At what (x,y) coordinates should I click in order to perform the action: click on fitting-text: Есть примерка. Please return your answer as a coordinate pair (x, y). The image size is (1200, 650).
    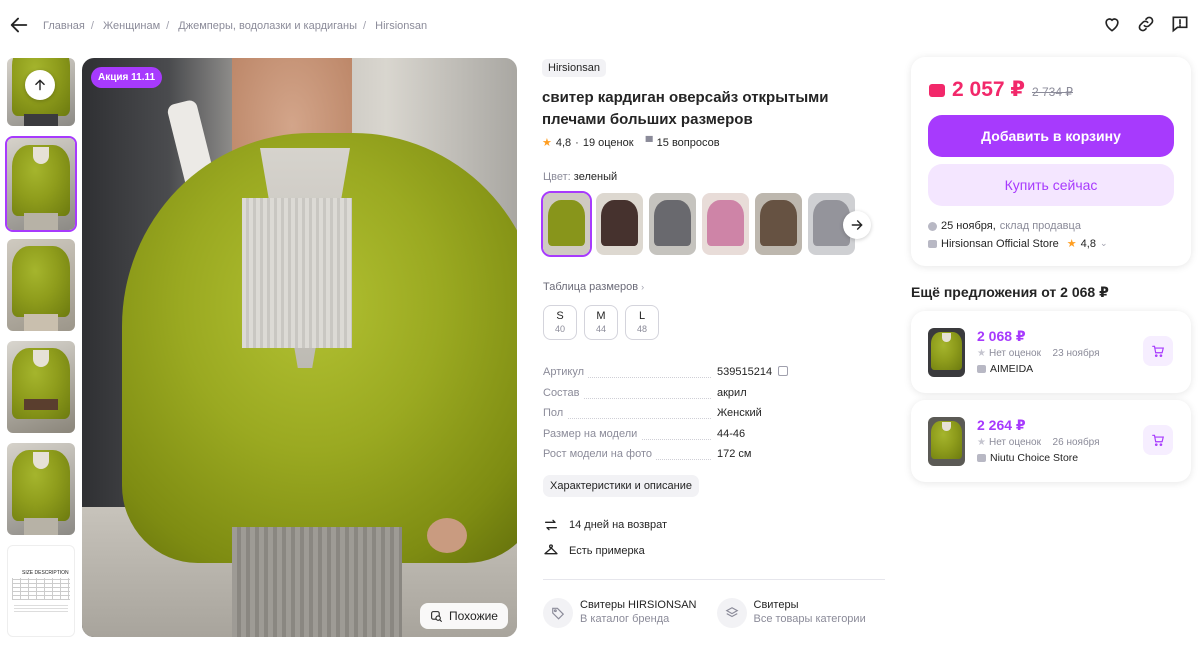
    Looking at the image, I should click on (607, 551).